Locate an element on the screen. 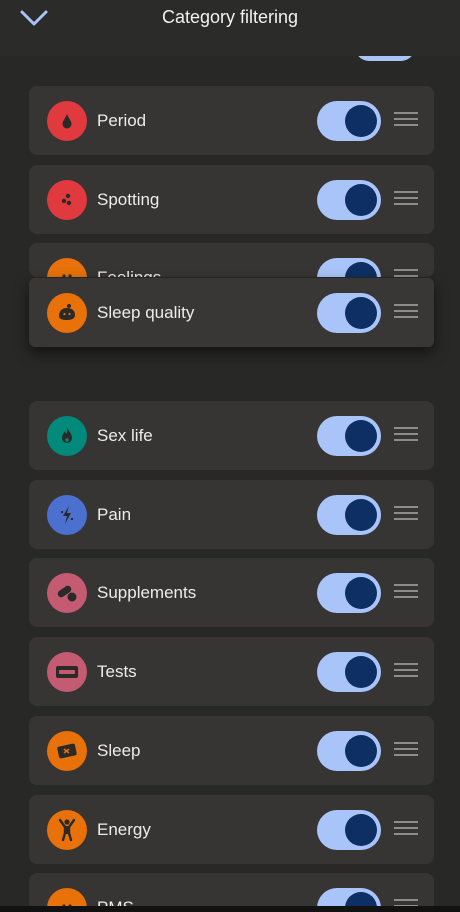  period-toggle is located at coordinates (349, 121).